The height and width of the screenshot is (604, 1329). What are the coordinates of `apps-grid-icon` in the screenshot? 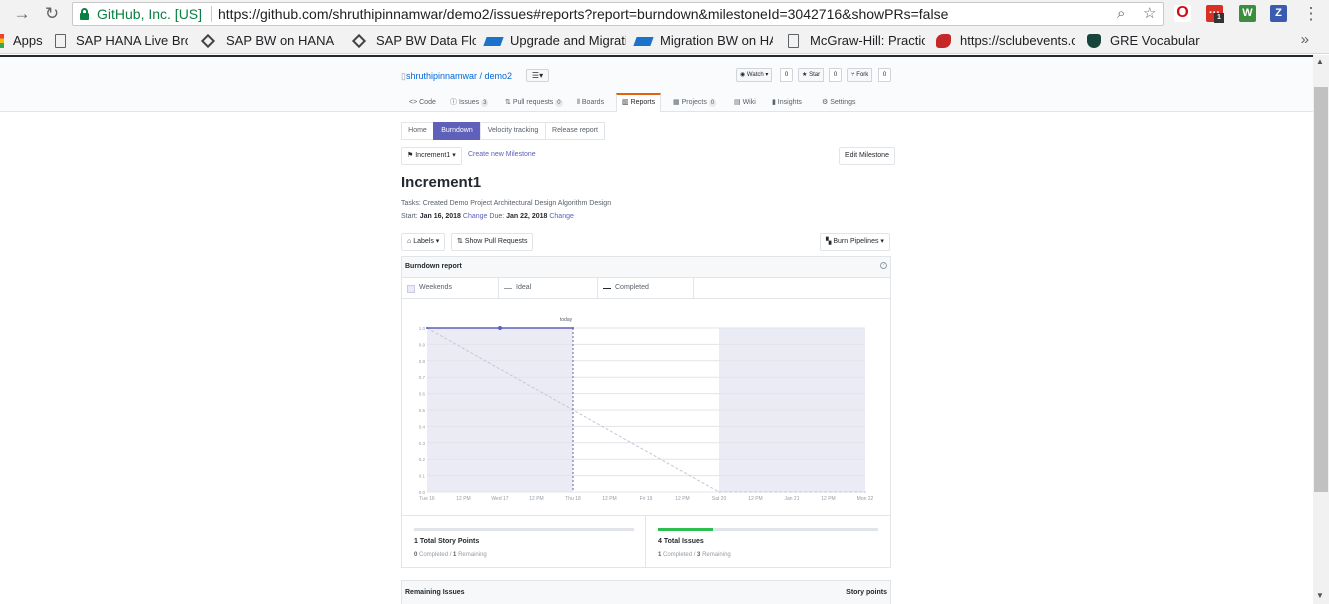 It's located at (2, 41).